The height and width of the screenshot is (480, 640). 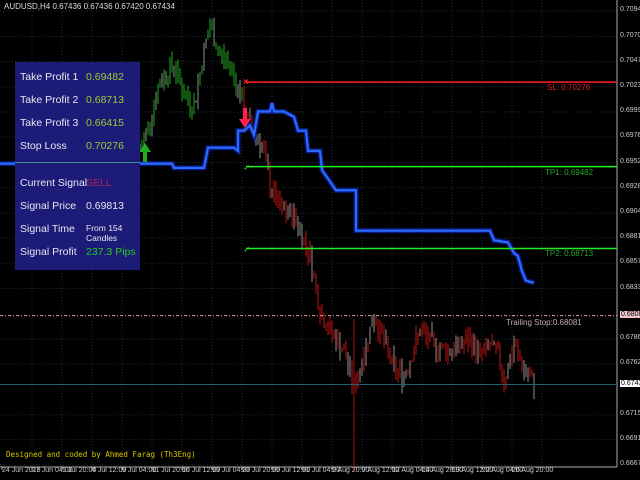 What do you see at coordinates (569, 254) in the screenshot?
I see `tp2-label: TP2: 0.68713` at bounding box center [569, 254].